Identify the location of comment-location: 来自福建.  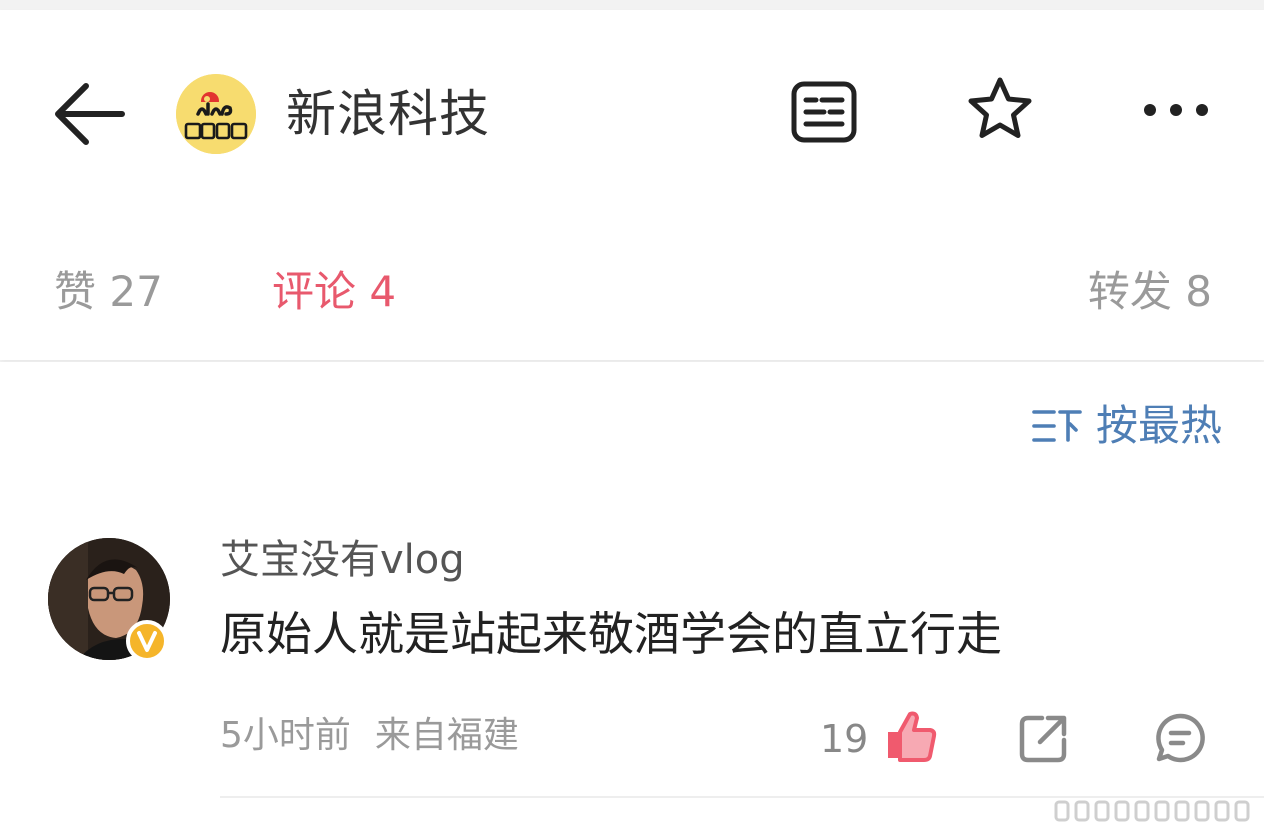
(446, 735).